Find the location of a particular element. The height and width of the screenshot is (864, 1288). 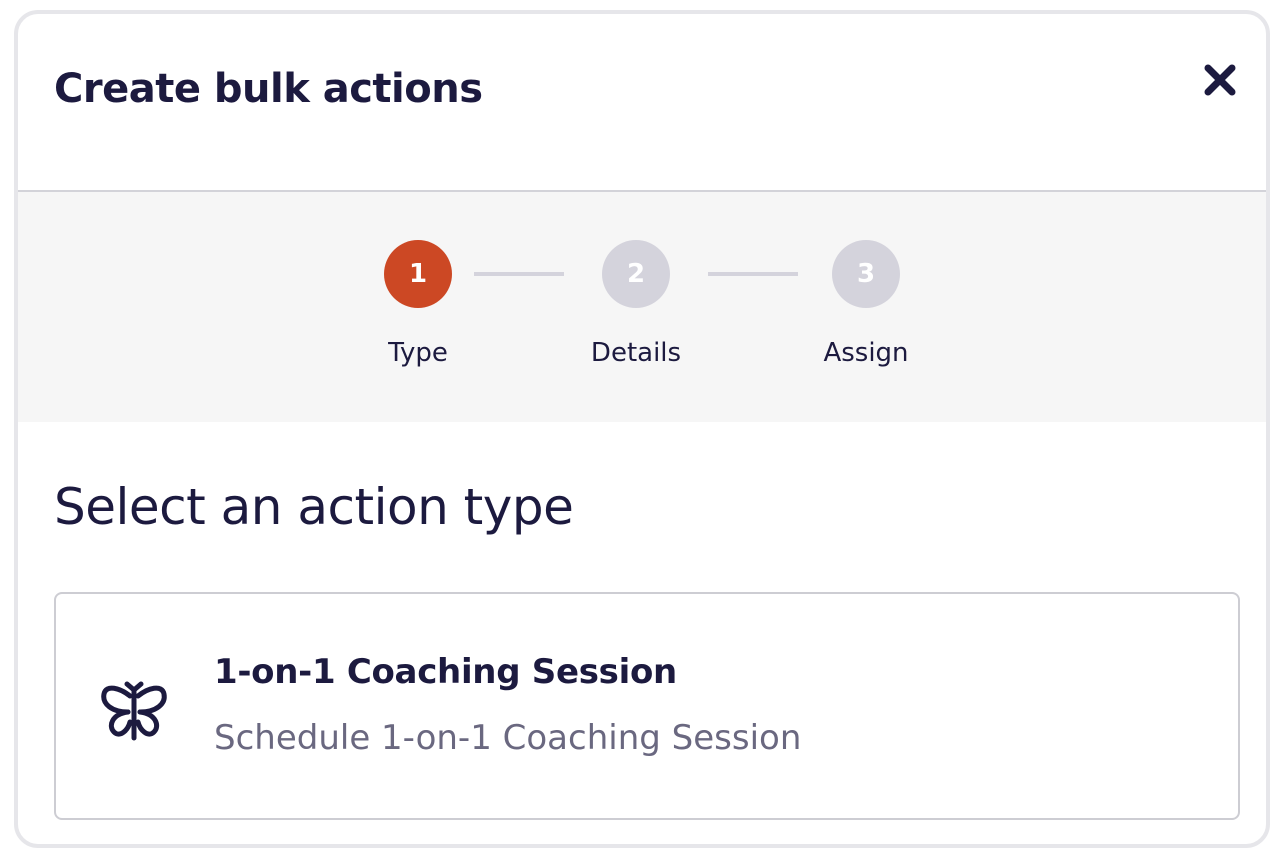

step-3-label: Assign is located at coordinates (866, 353).